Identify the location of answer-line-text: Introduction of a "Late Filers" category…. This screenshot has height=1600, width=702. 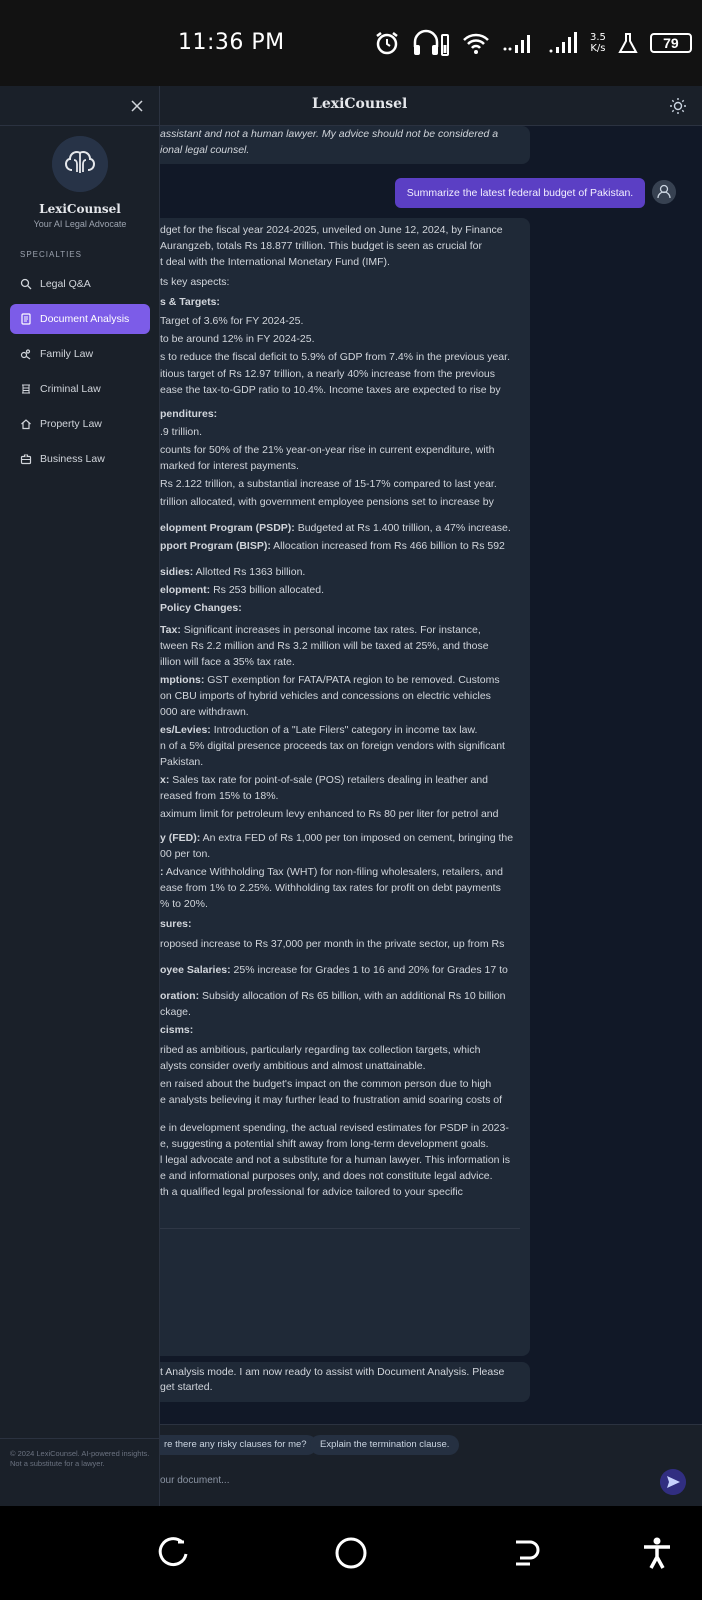
(344, 730).